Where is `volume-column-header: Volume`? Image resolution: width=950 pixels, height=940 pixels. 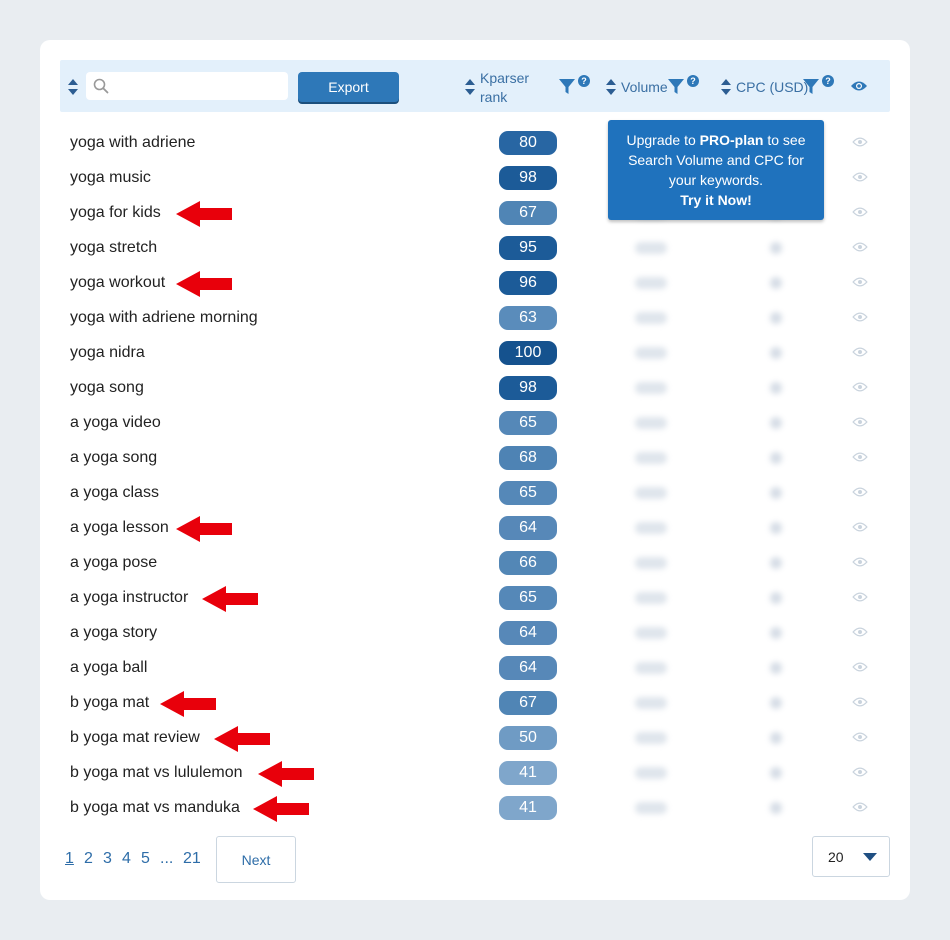 volume-column-header: Volume is located at coordinates (644, 87).